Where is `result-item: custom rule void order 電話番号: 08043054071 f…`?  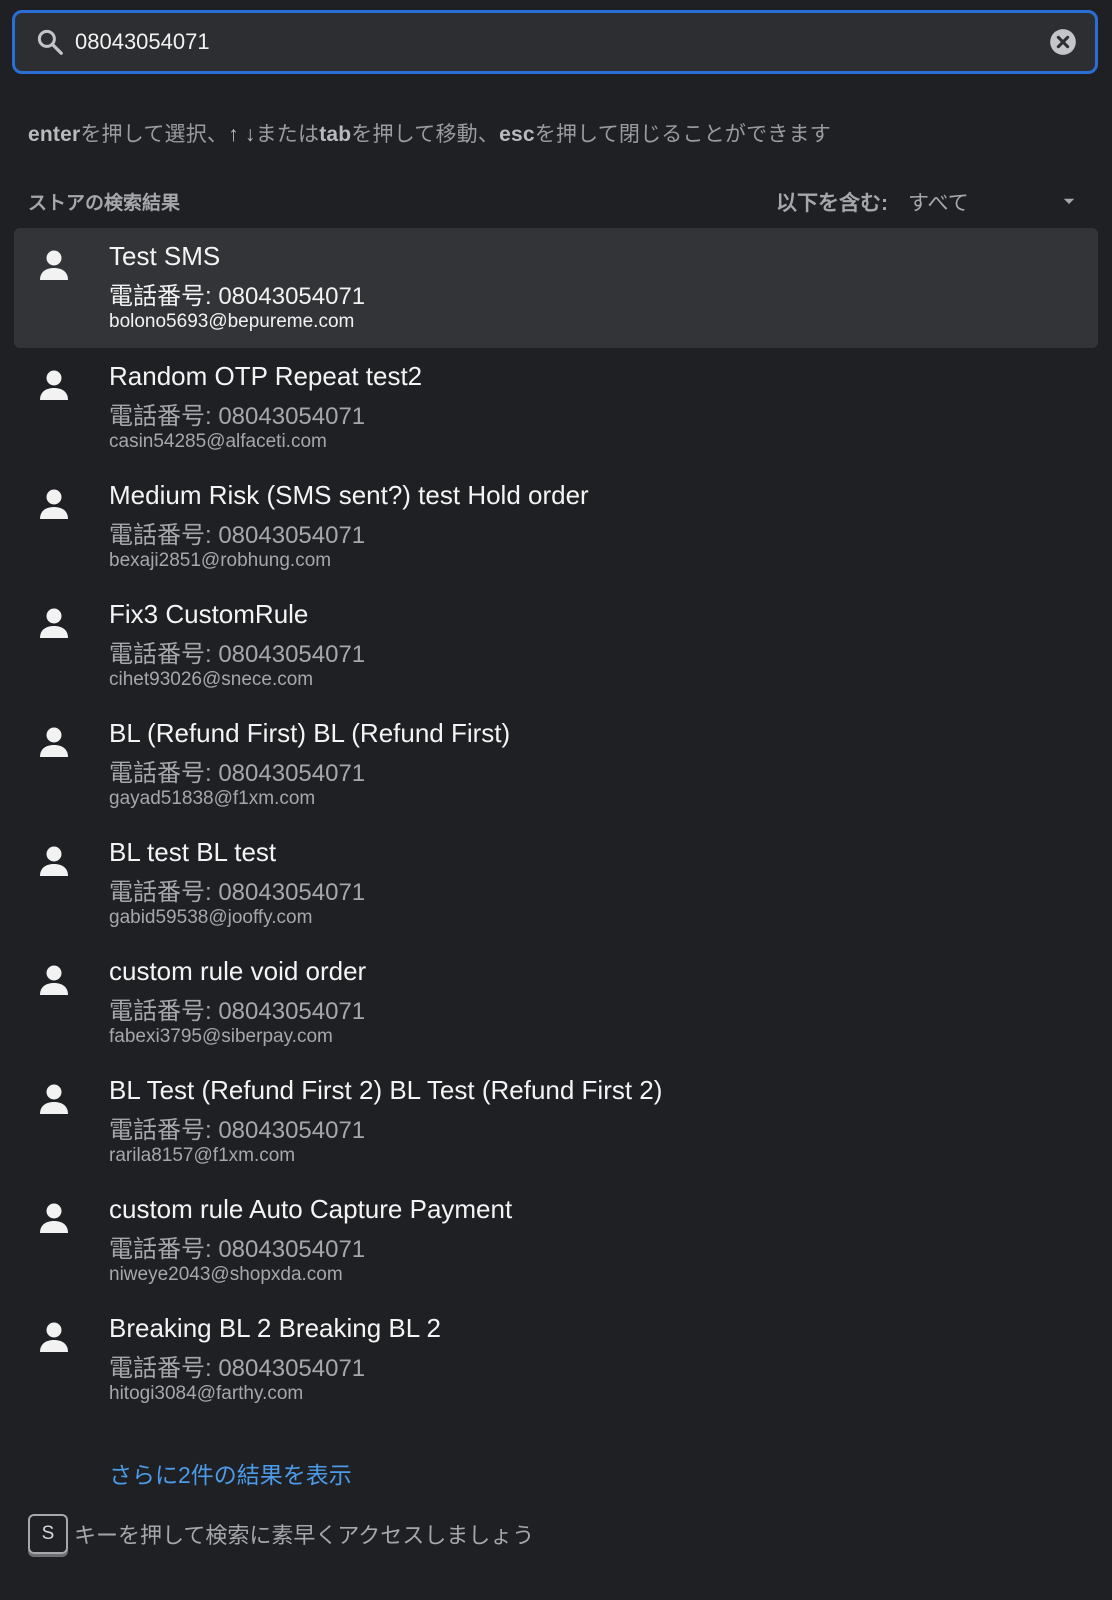 result-item: custom rule void order 電話番号: 08043054071 f… is located at coordinates (556, 1002).